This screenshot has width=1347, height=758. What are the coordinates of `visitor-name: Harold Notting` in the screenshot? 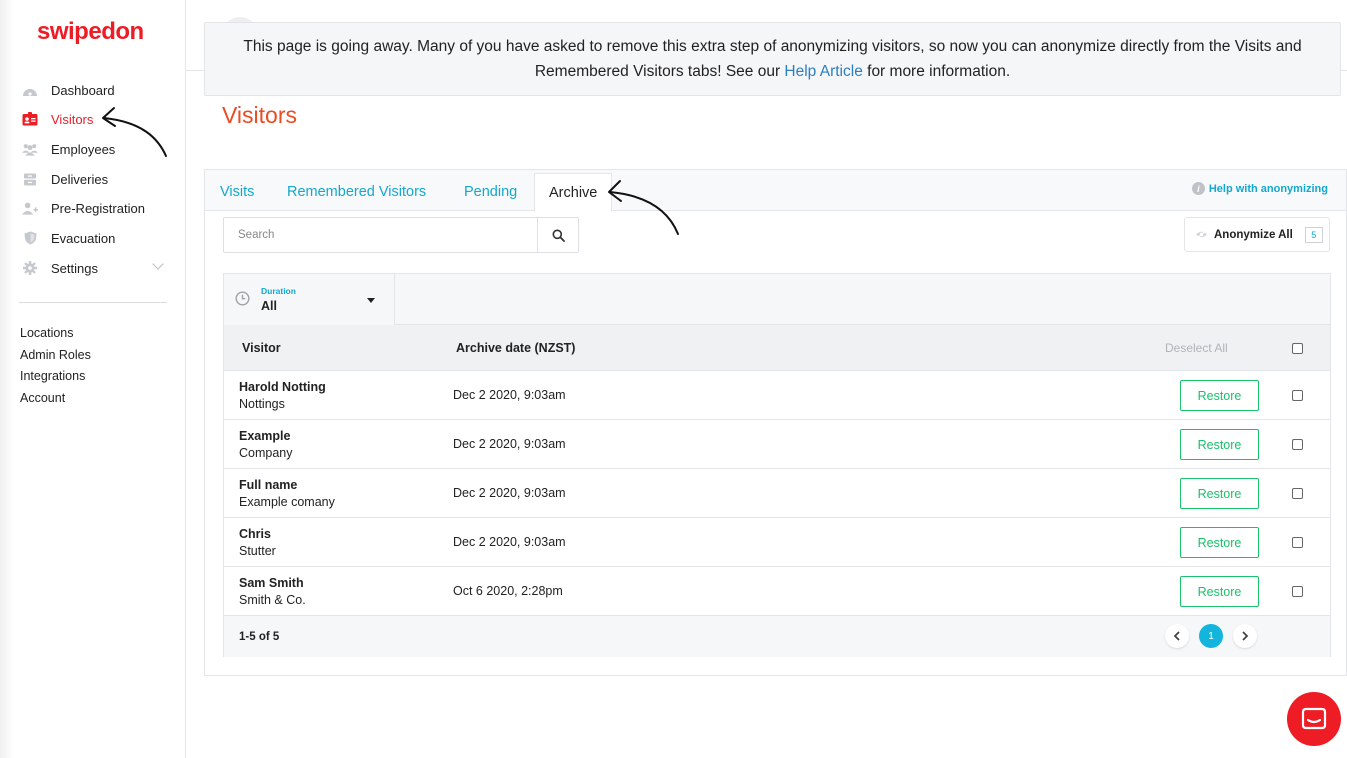 It's located at (282, 387).